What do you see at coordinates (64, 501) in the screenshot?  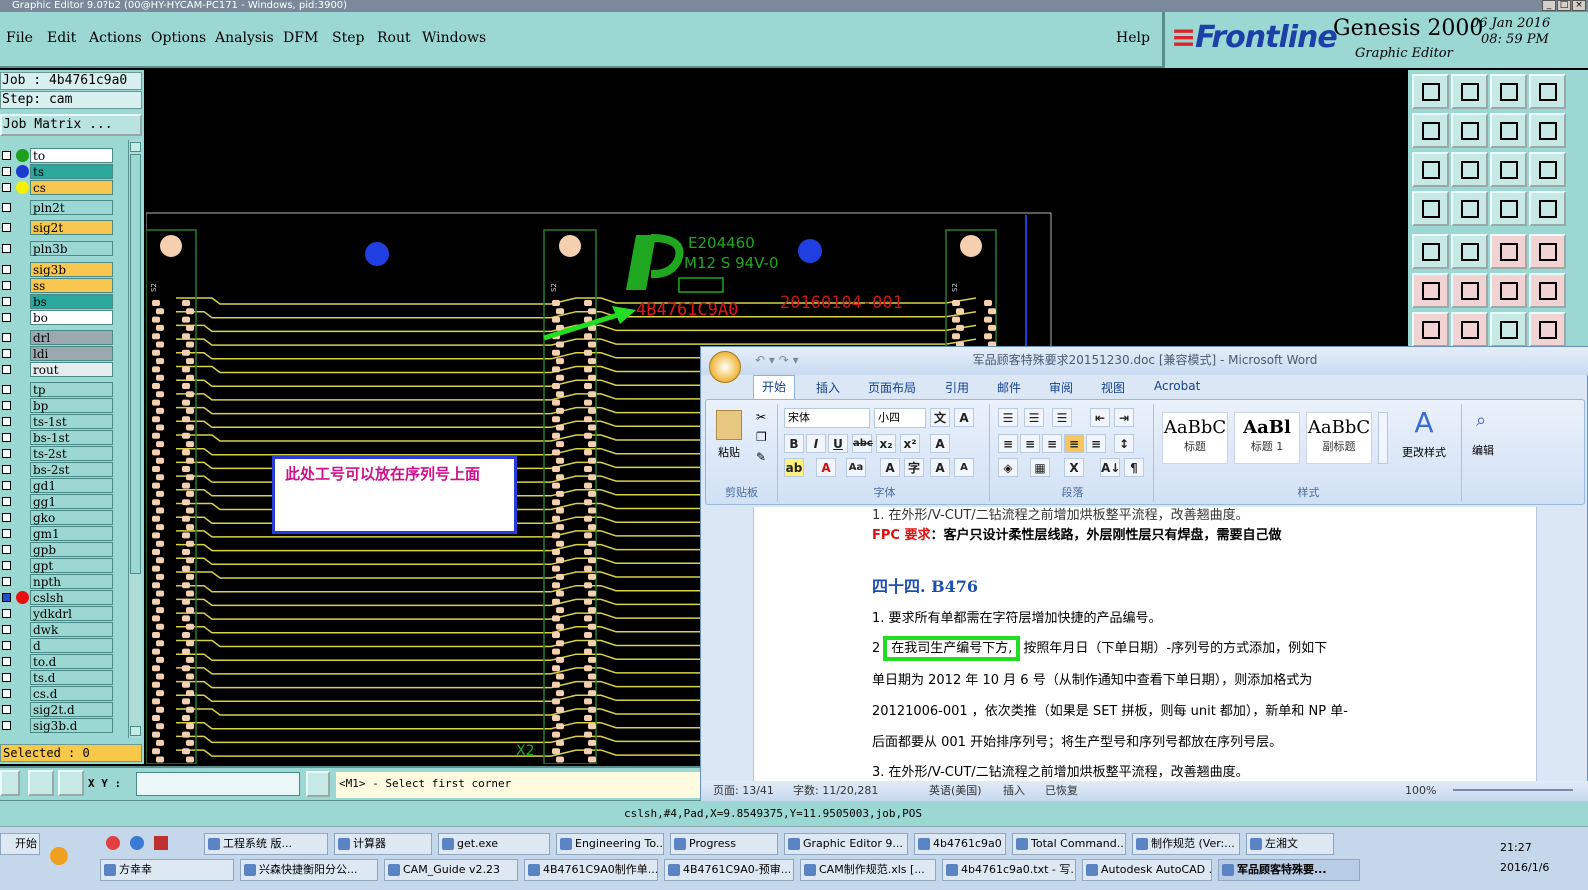 I see `layer-row: gg1` at bounding box center [64, 501].